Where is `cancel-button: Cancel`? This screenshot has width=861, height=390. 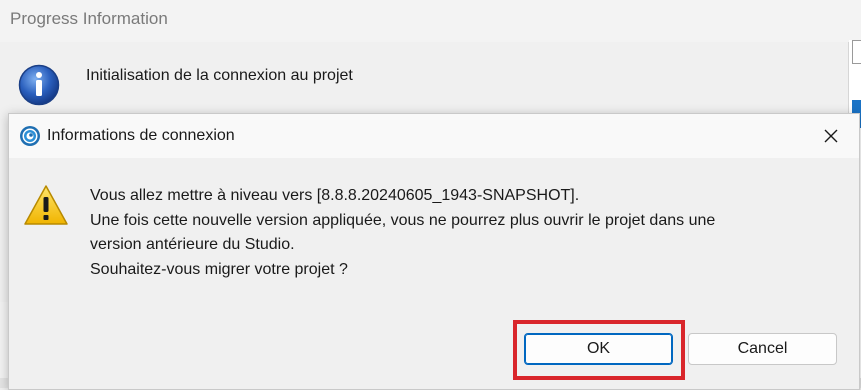 cancel-button: Cancel is located at coordinates (762, 349).